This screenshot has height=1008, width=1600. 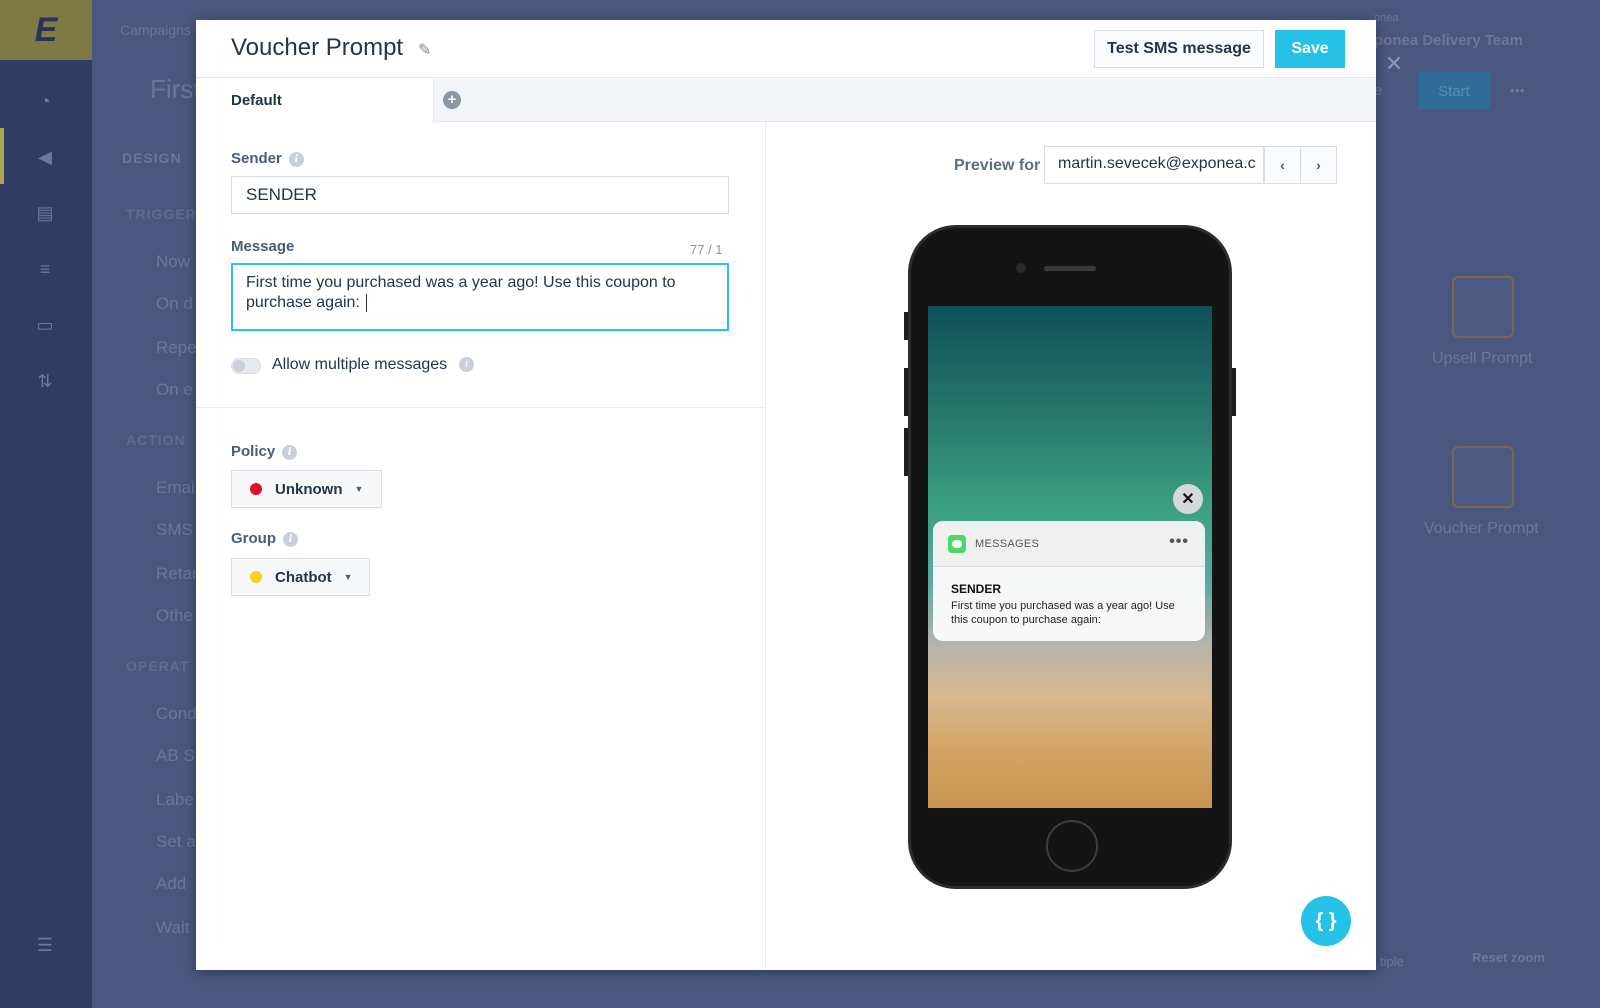 What do you see at coordinates (1007, 543) in the screenshot?
I see `notification-app-name: MESSAGES` at bounding box center [1007, 543].